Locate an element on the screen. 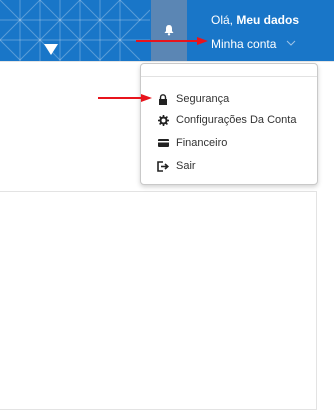 This screenshot has height=410, width=334. dropdown-separator is located at coordinates (229, 76).